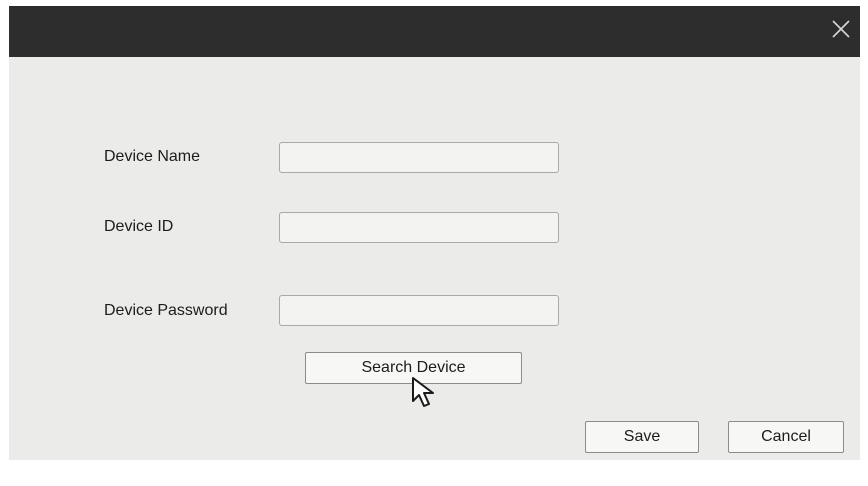 The image size is (868, 486). I want to click on title-bar, so click(434, 31).